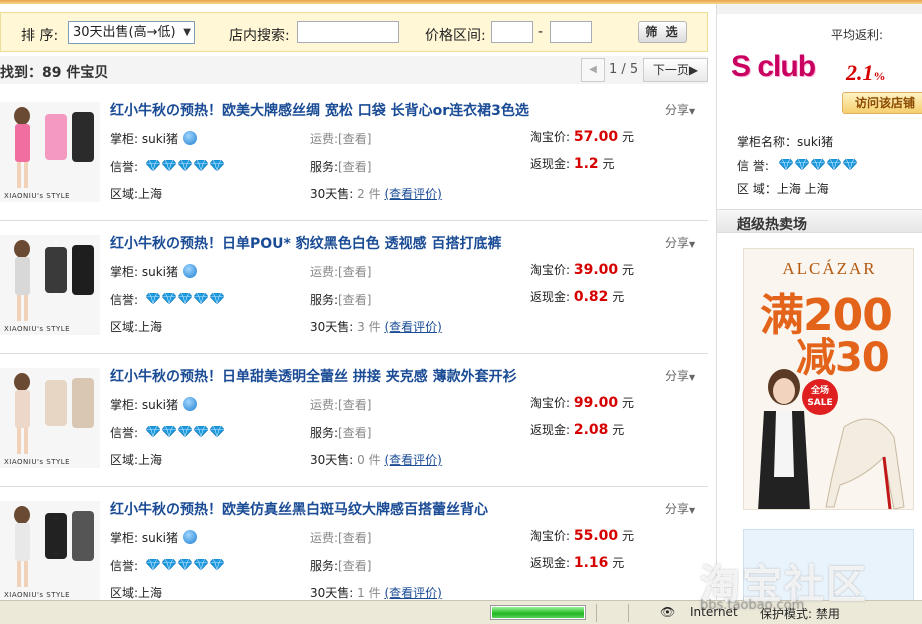  Describe the element at coordinates (124, 32) in the screenshot. I see `sort-select-value: 30天出售(高→低)` at that location.